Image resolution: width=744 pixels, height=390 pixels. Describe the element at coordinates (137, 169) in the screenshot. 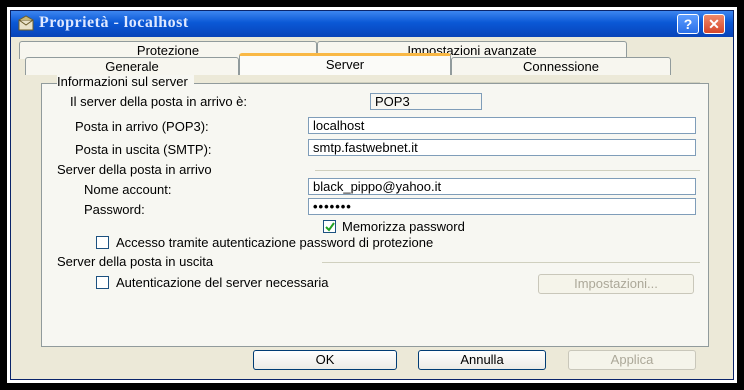

I see `incoming-server-header: Server della posta in arrivo` at that location.